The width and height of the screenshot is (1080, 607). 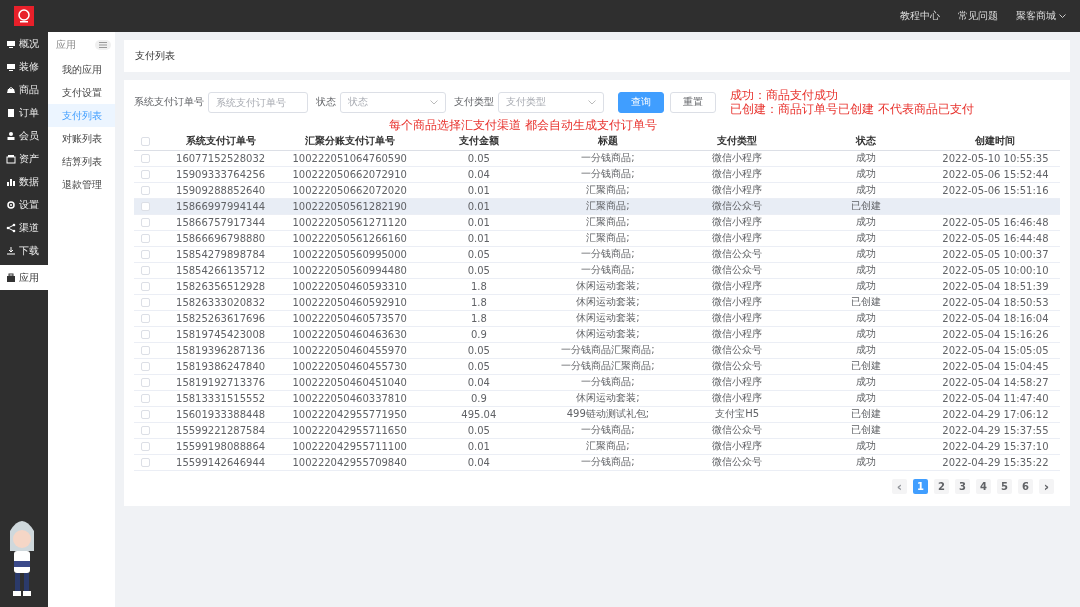 What do you see at coordinates (1046, 486) in the screenshot?
I see `next-page-button: ›` at bounding box center [1046, 486].